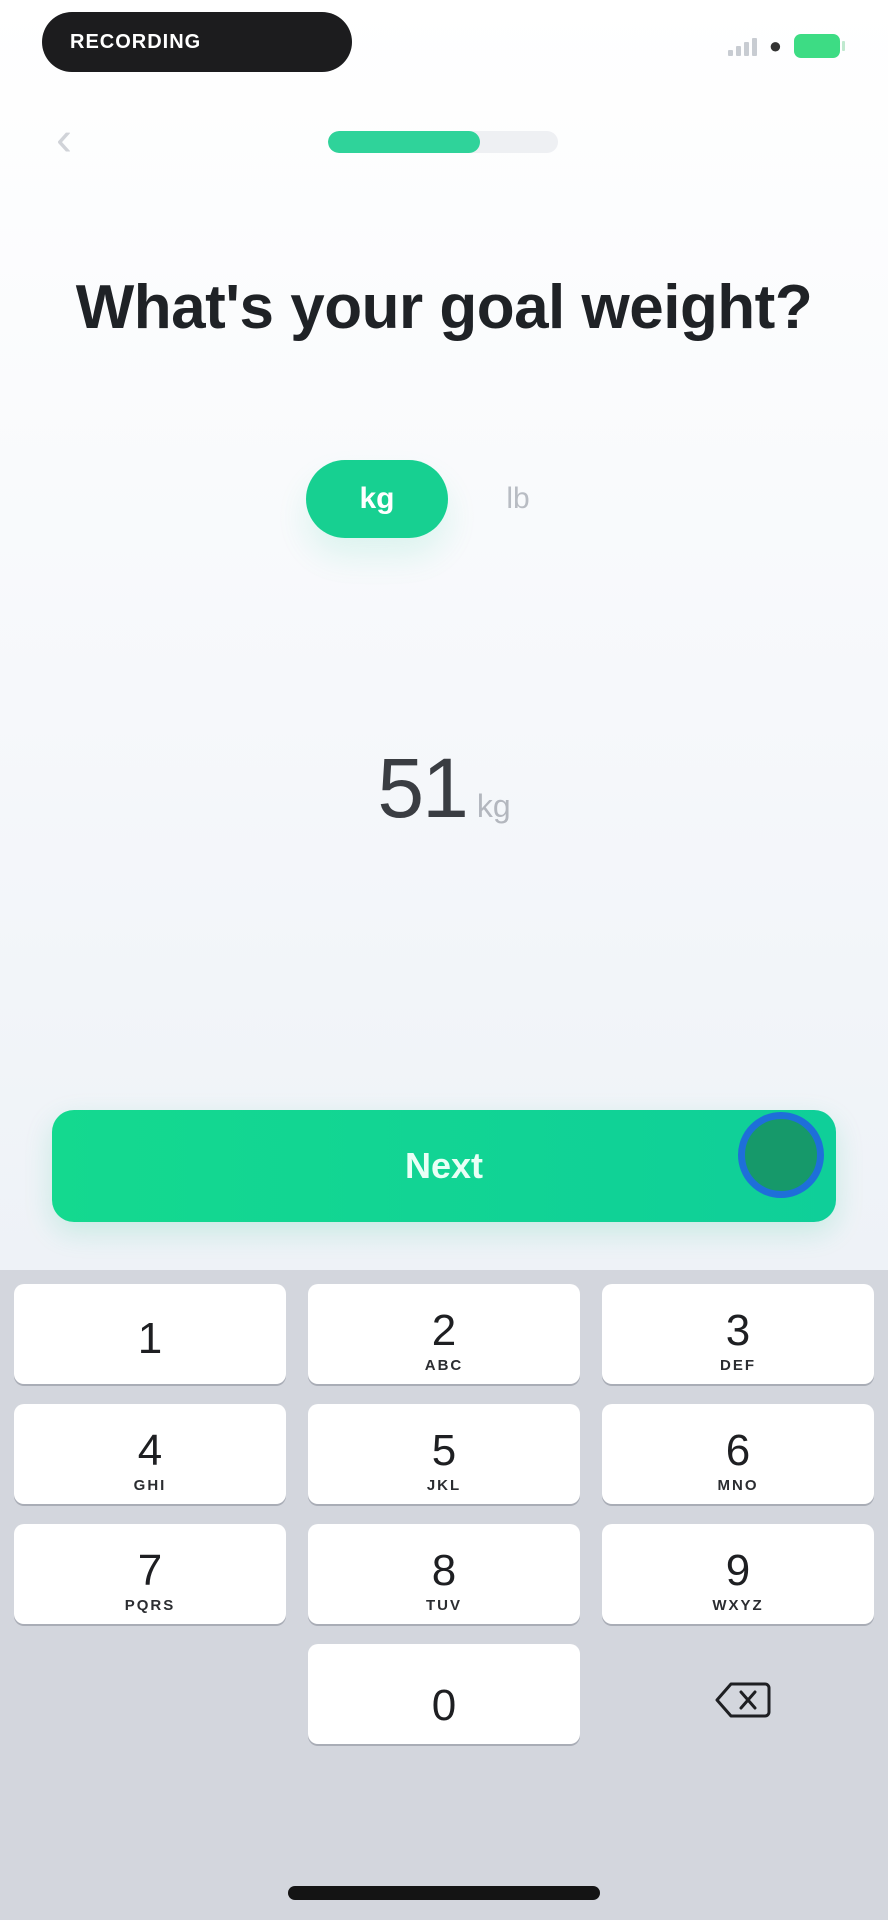 This screenshot has height=1920, width=888. What do you see at coordinates (738, 1330) in the screenshot?
I see `key-digit: 3` at bounding box center [738, 1330].